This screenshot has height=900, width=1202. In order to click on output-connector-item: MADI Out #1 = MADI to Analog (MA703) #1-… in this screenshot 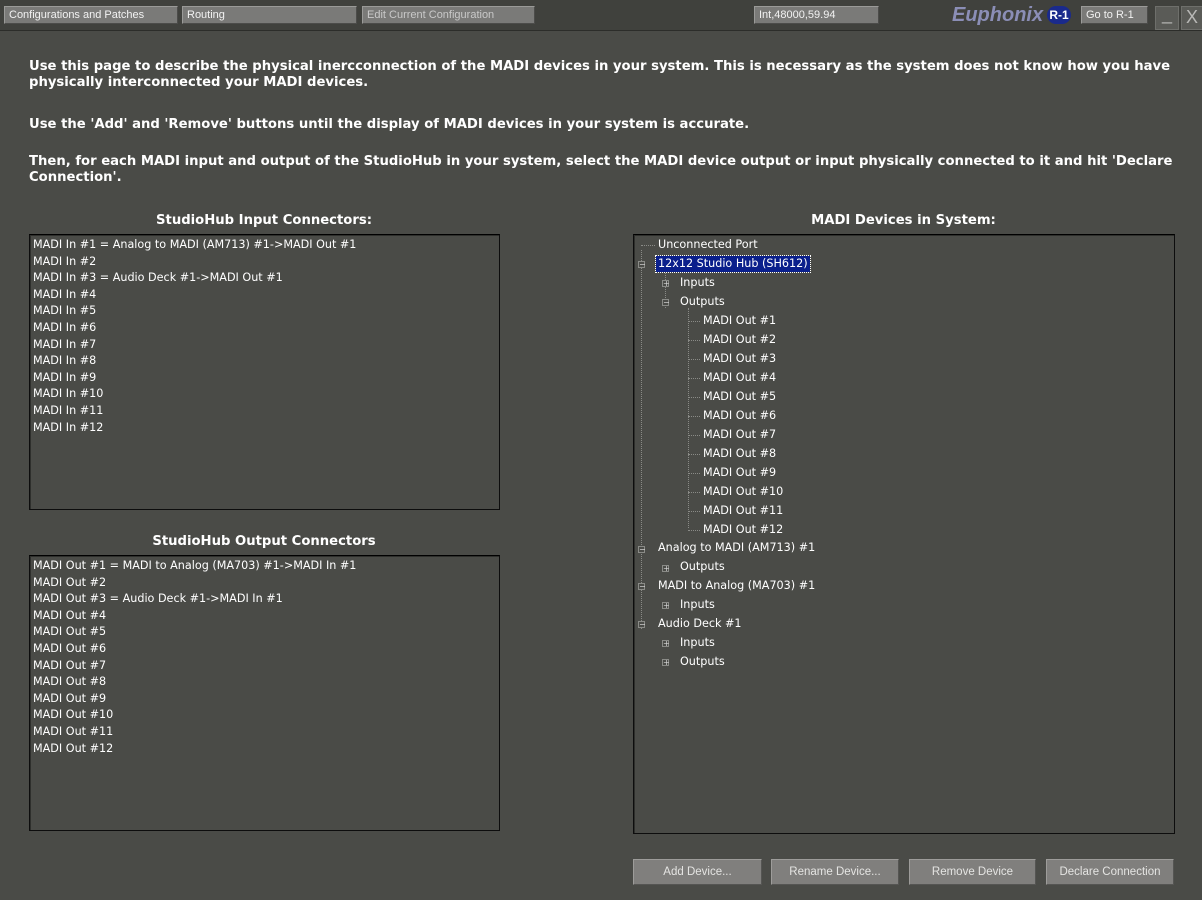, I will do `click(194, 566)`.